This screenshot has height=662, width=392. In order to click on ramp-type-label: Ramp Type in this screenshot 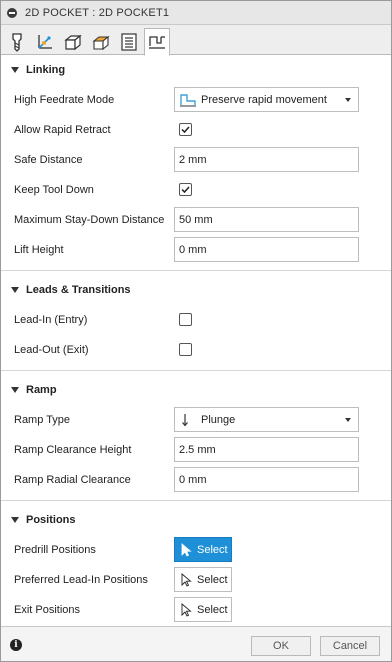, I will do `click(42, 420)`.